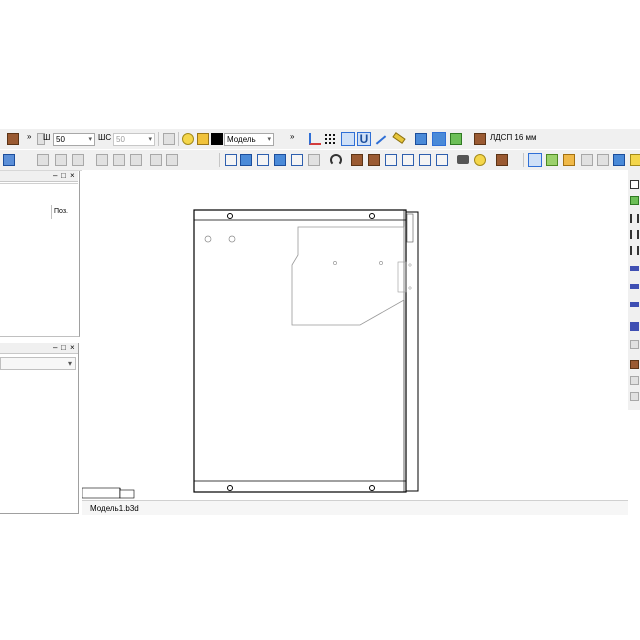 The height and width of the screenshot is (640, 640). I want to click on line-tool-icon, so click(381, 140).